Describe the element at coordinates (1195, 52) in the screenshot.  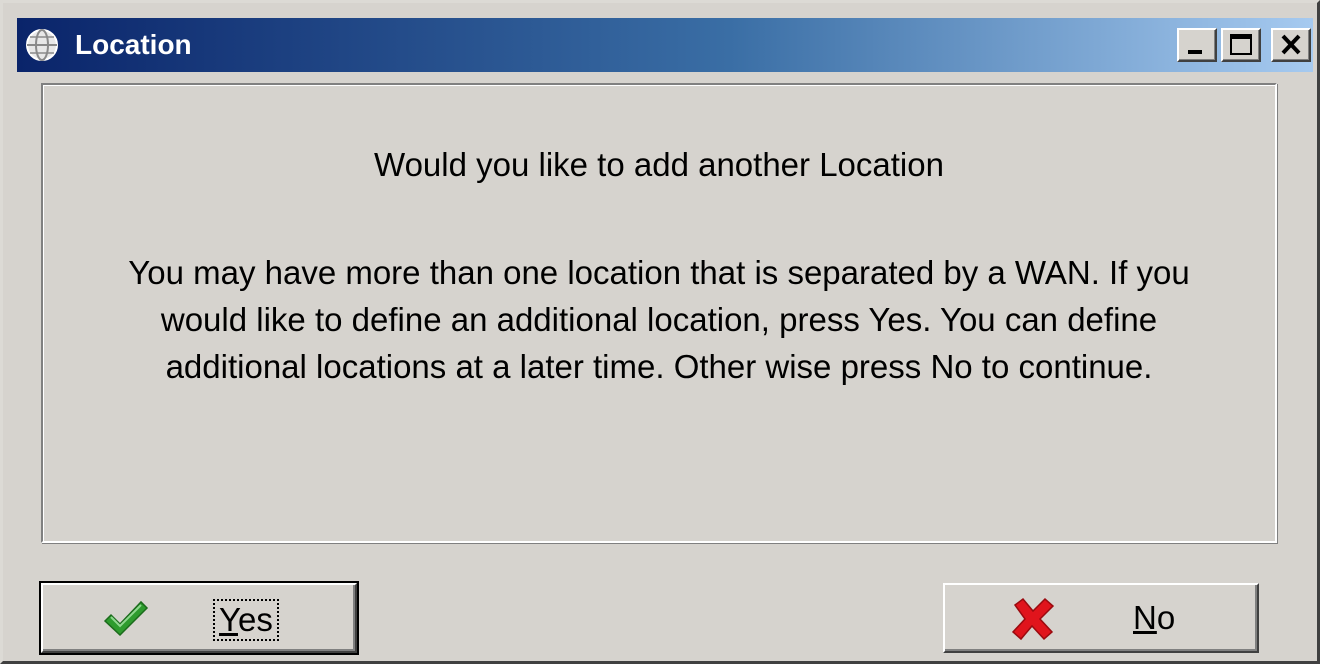
I see `minimize-icon` at that location.